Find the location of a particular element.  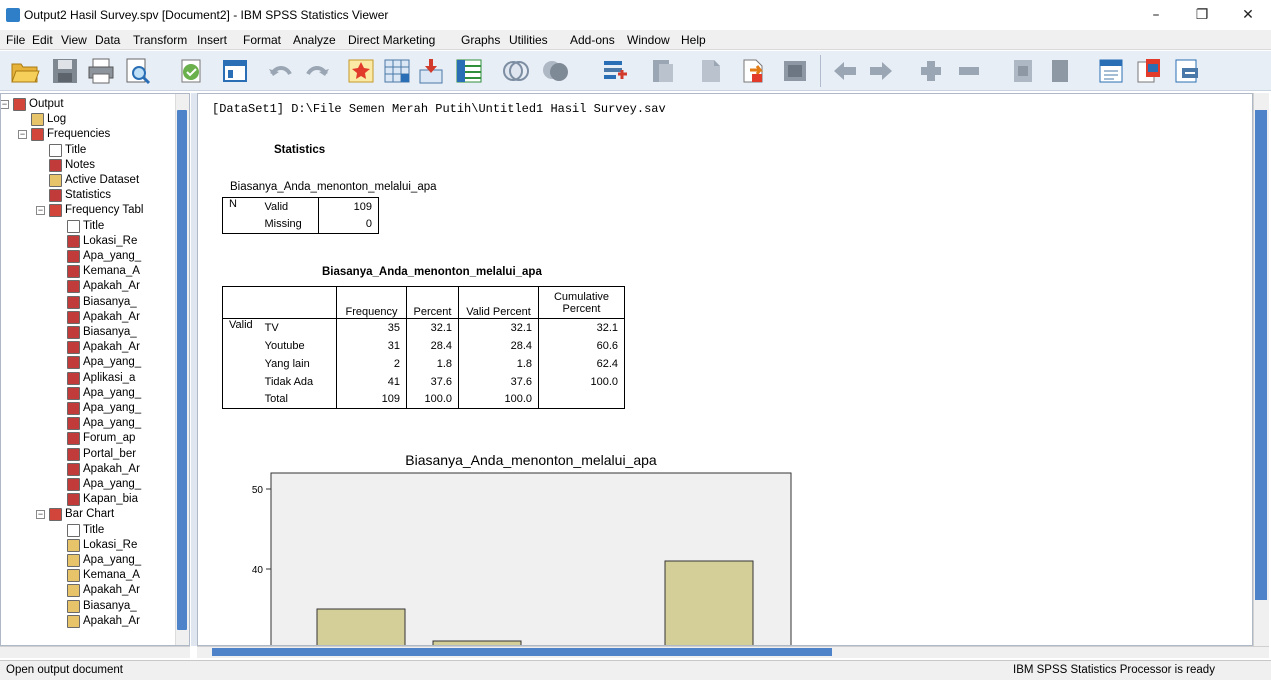

goto-variable-icon is located at coordinates (431, 71).